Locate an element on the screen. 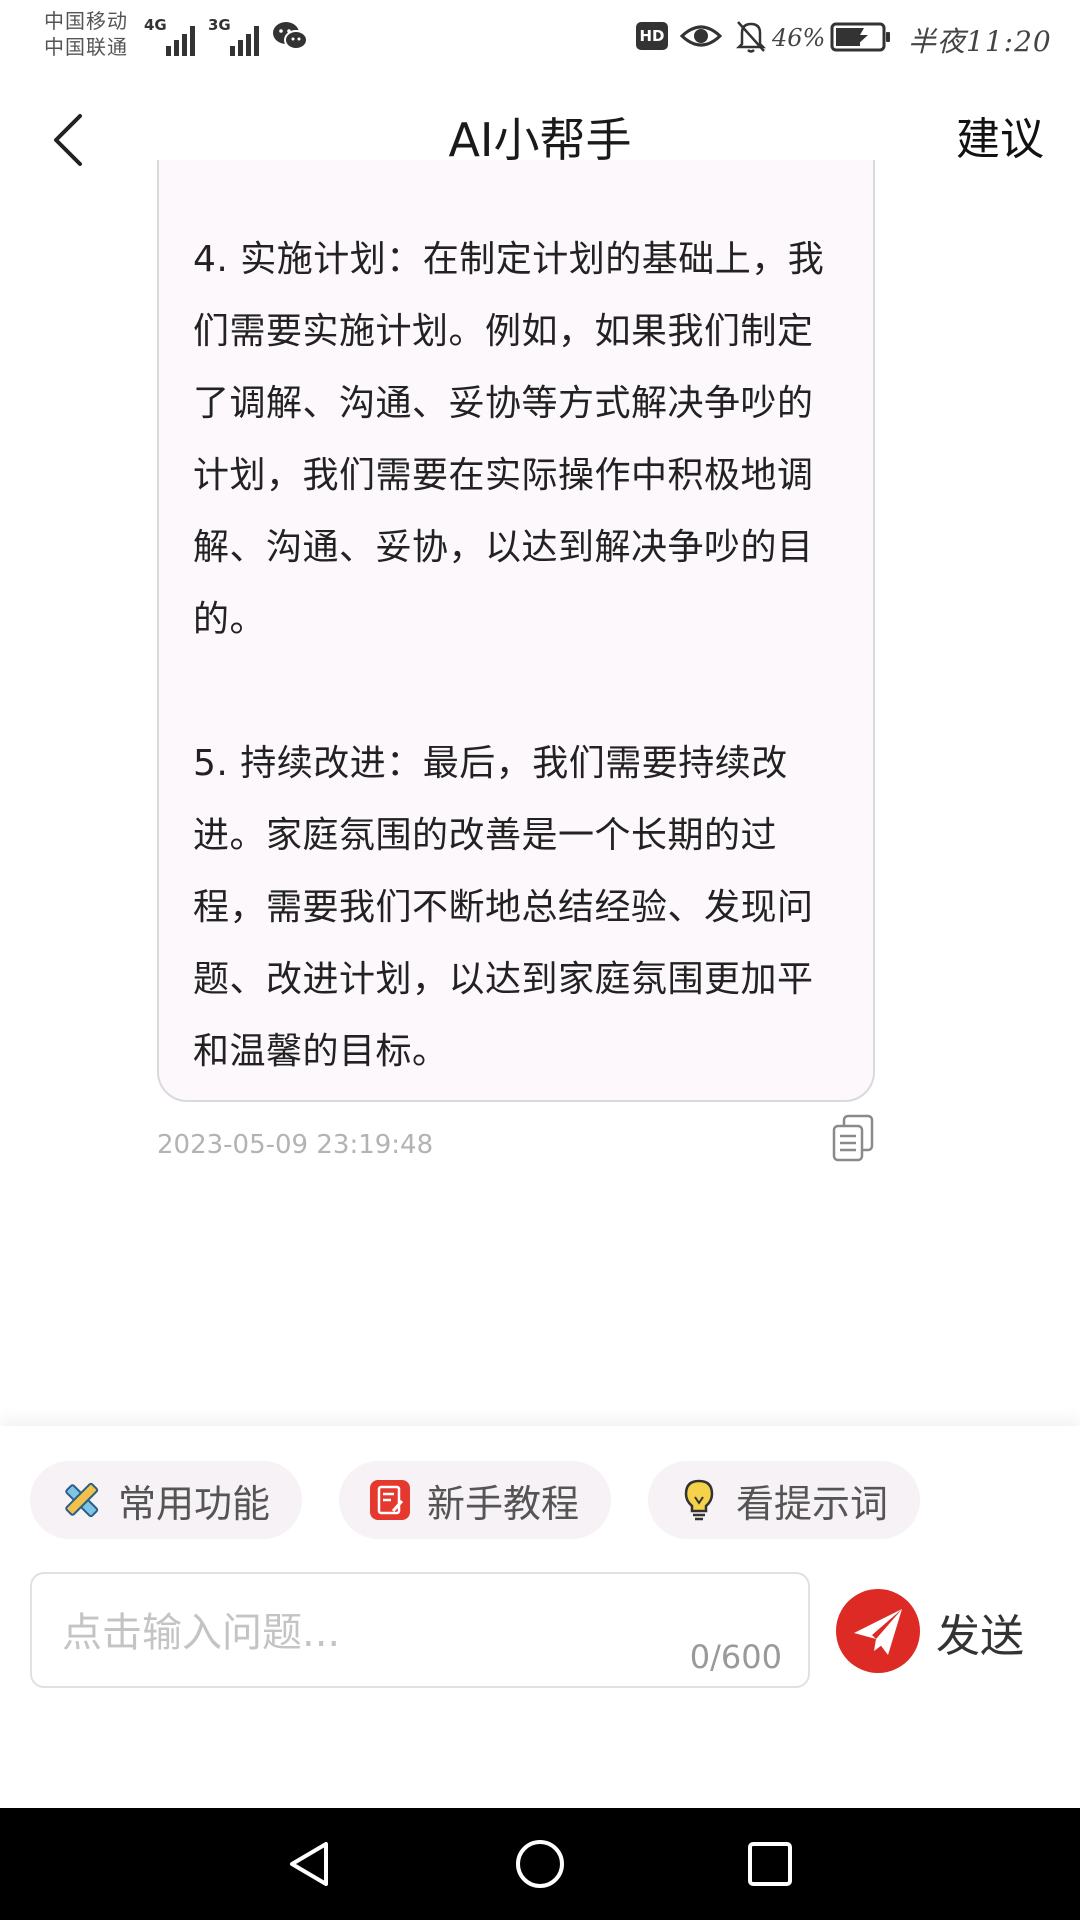 Image resolution: width=1080 pixels, height=1920 pixels. question-input: 点击输入问题... 0/600 is located at coordinates (420, 1630).